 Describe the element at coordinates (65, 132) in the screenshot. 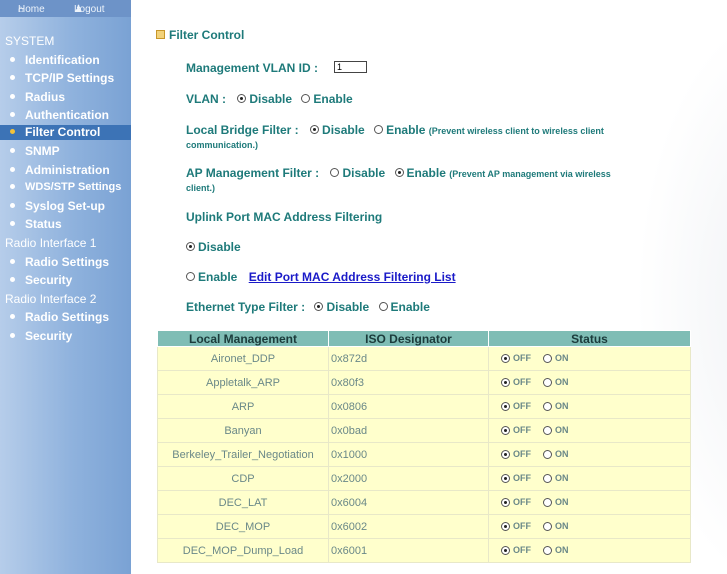

I see `sidebar-item-filter-control: Filter Control` at that location.